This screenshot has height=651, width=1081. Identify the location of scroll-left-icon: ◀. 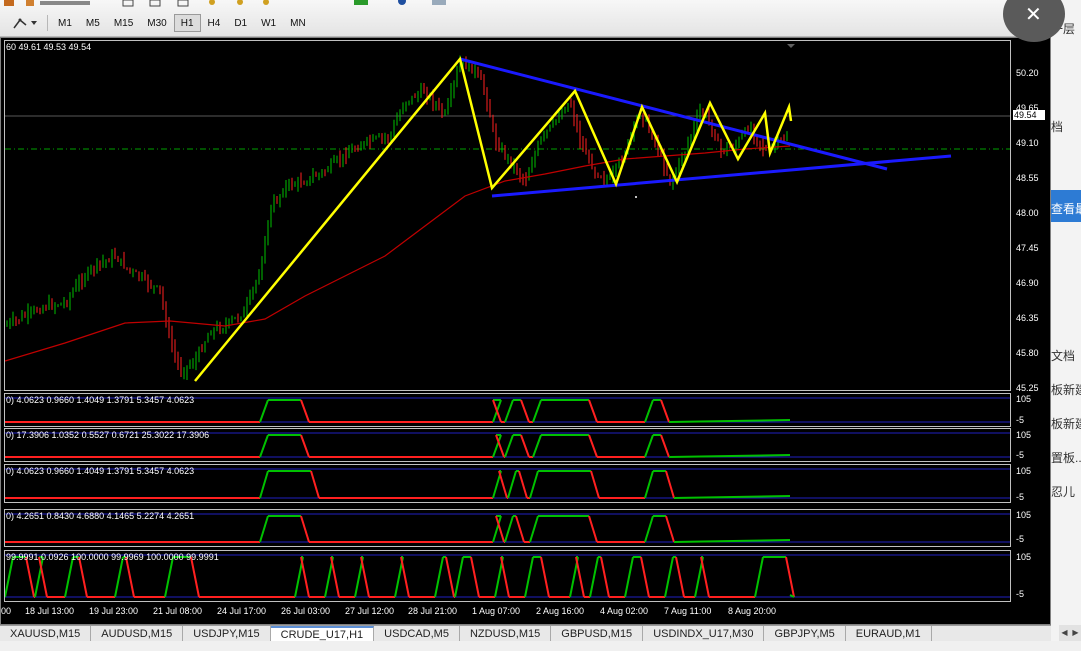
(1064, 633).